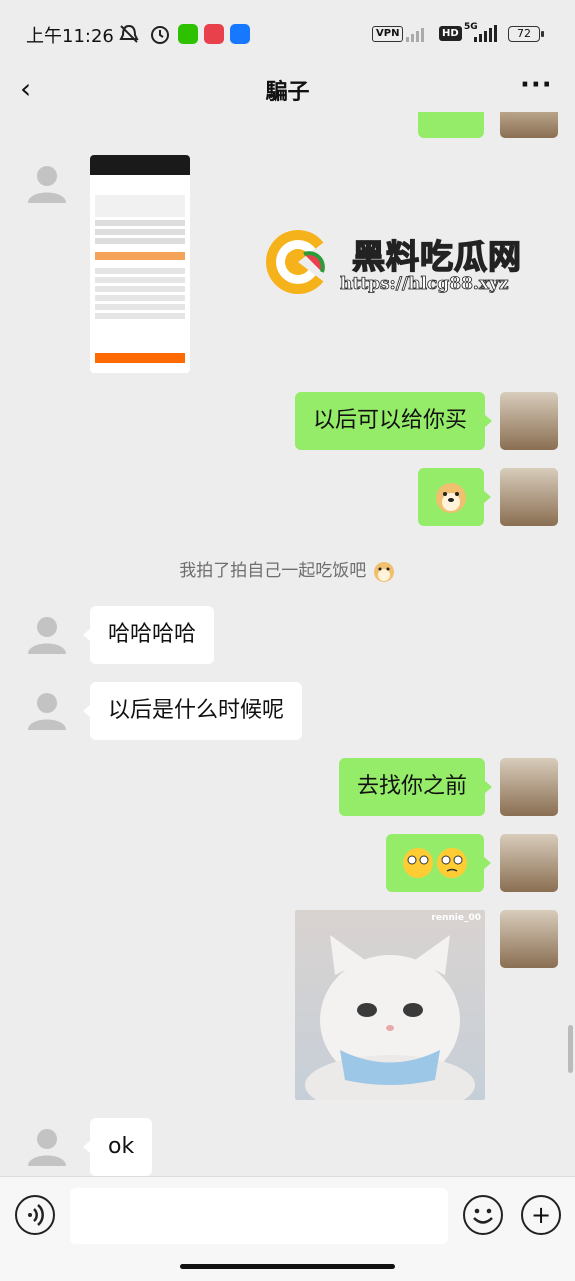 The width and height of the screenshot is (575, 1281). Describe the element at coordinates (424, 284) in the screenshot. I see `watermark-url: https://hlcg88.xyz` at that location.